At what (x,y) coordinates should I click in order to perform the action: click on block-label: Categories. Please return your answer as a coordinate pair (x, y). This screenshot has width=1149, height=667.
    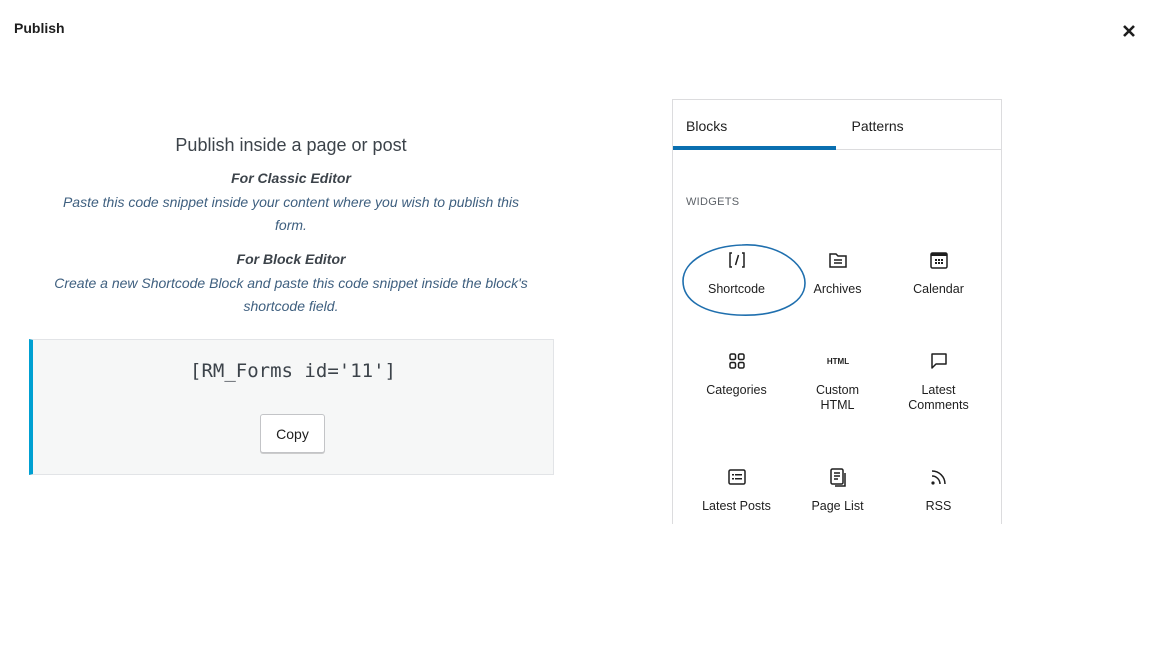
    Looking at the image, I should click on (736, 390).